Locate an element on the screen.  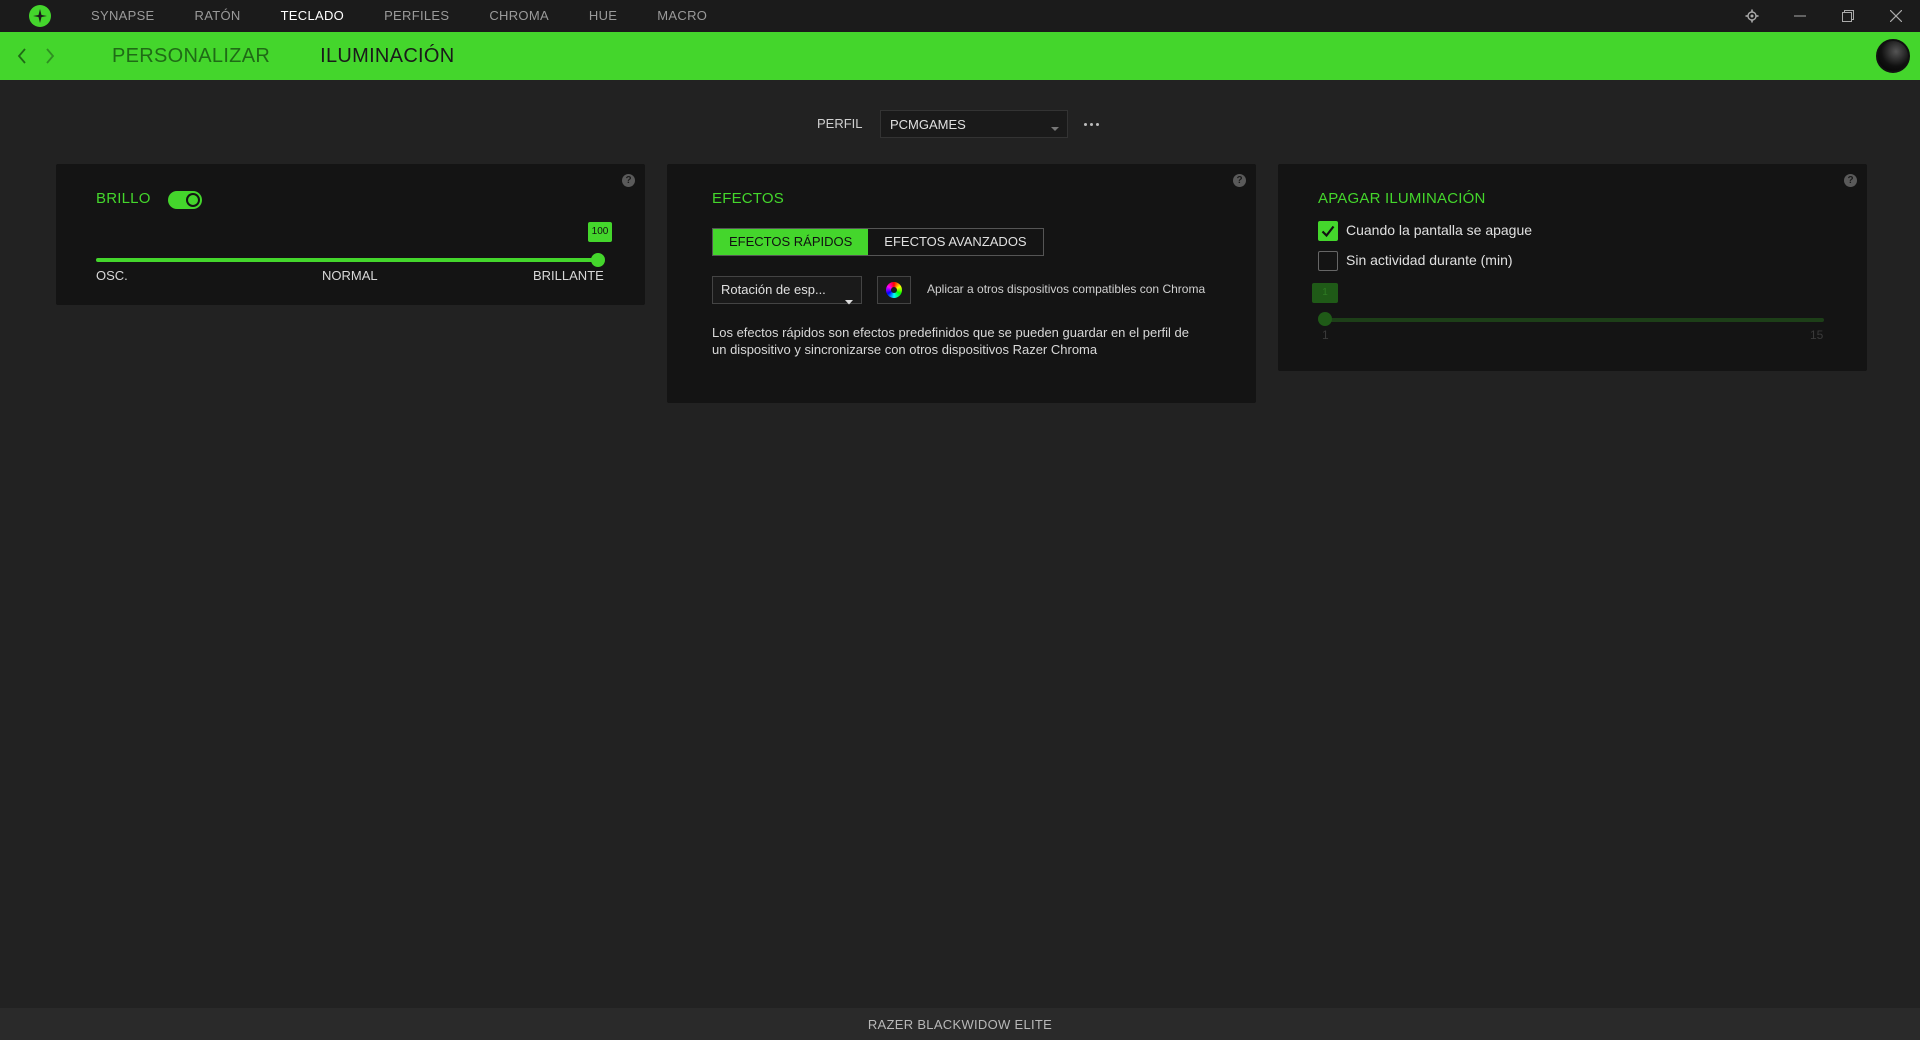
breadcrumb-bar: PERSONALIZAR ILUMINACIÓN is located at coordinates (960, 56).